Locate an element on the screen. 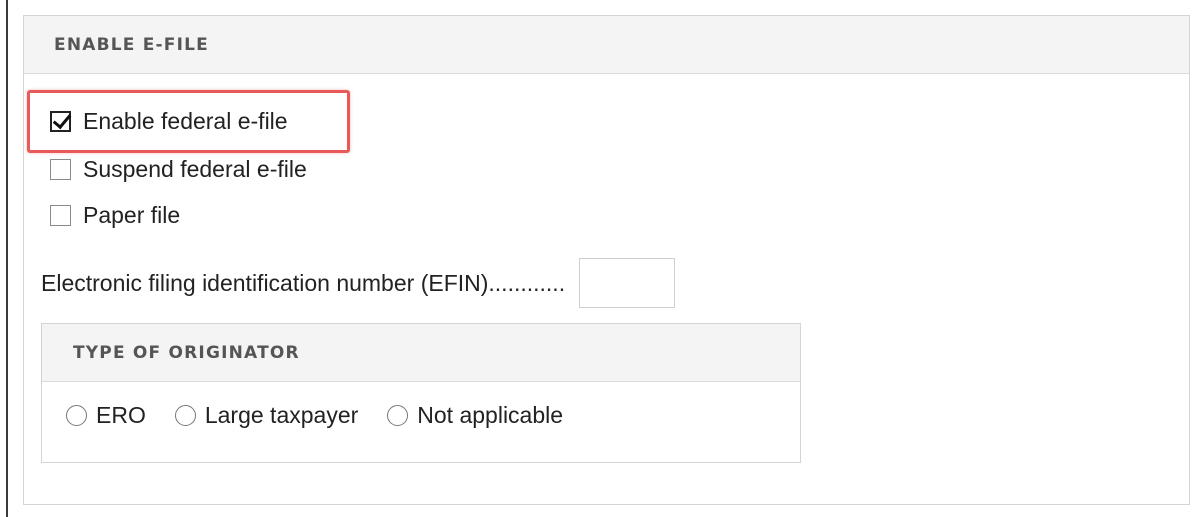 Image resolution: width=1197 pixels, height=517 pixels. not-applicable-radio is located at coordinates (398, 415).